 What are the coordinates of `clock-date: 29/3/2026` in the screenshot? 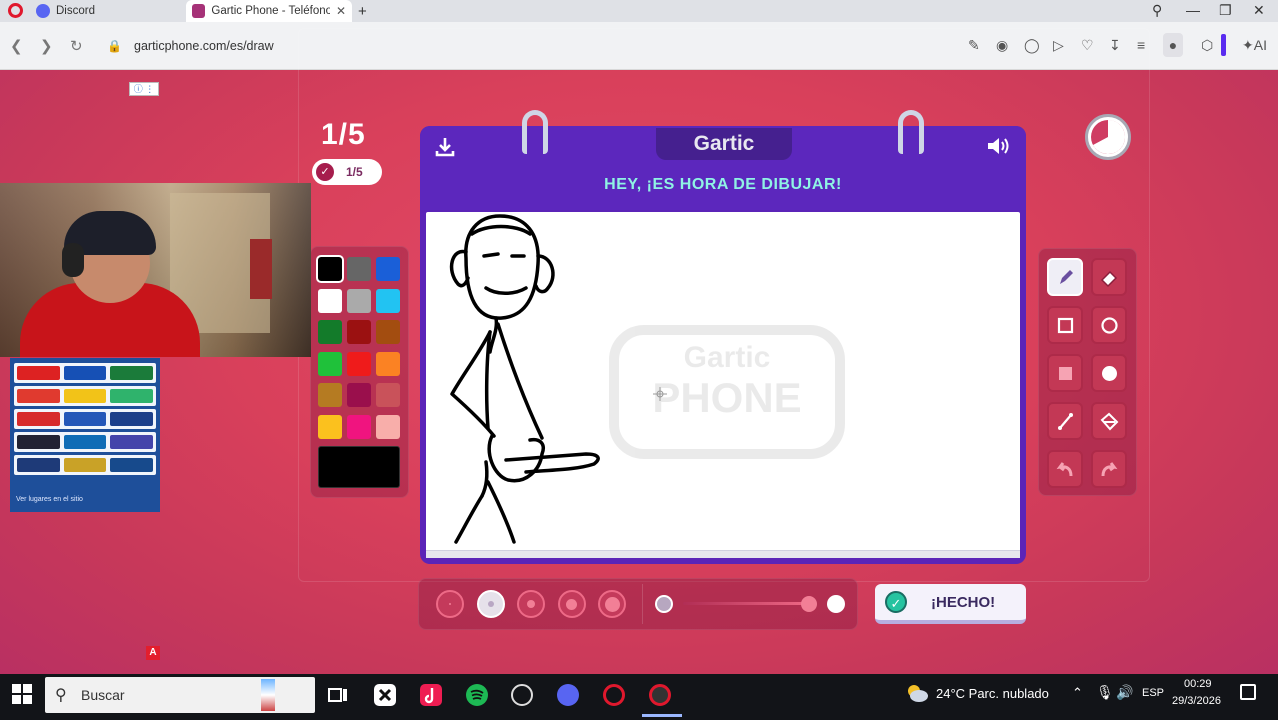 It's located at (1196, 701).